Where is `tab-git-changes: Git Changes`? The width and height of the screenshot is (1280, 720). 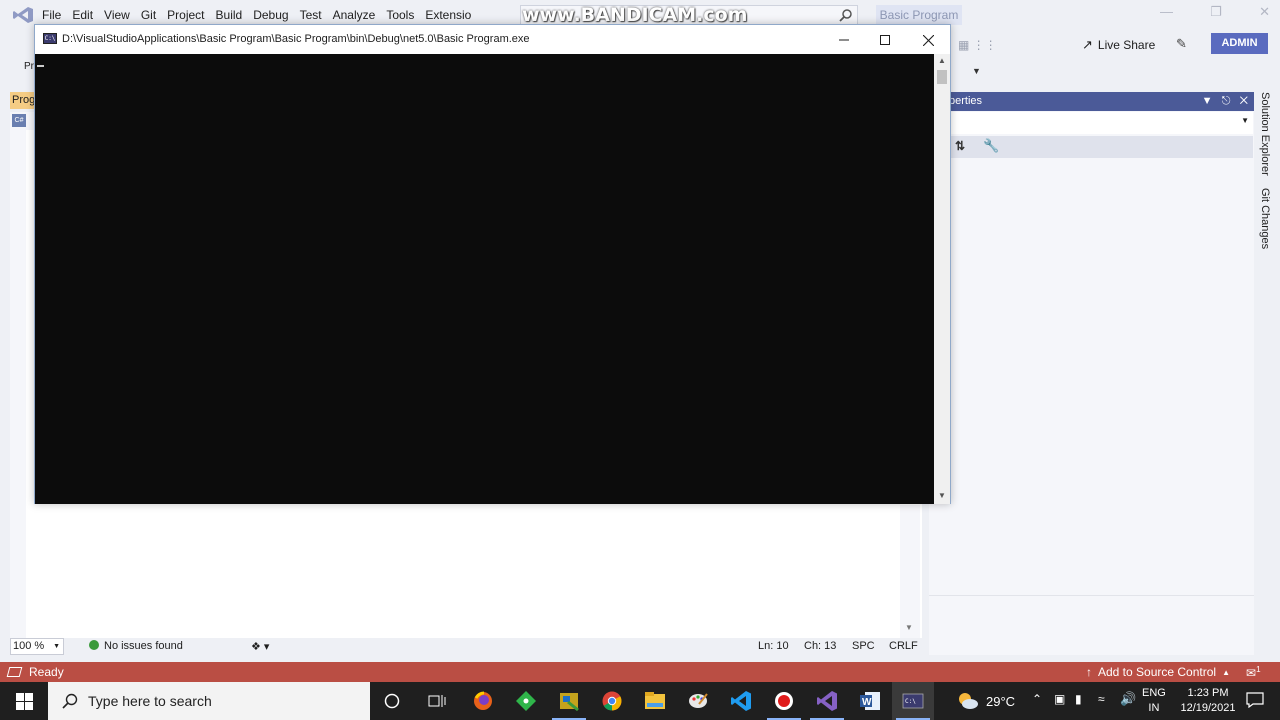 tab-git-changes: Git Changes is located at coordinates (1265, 218).